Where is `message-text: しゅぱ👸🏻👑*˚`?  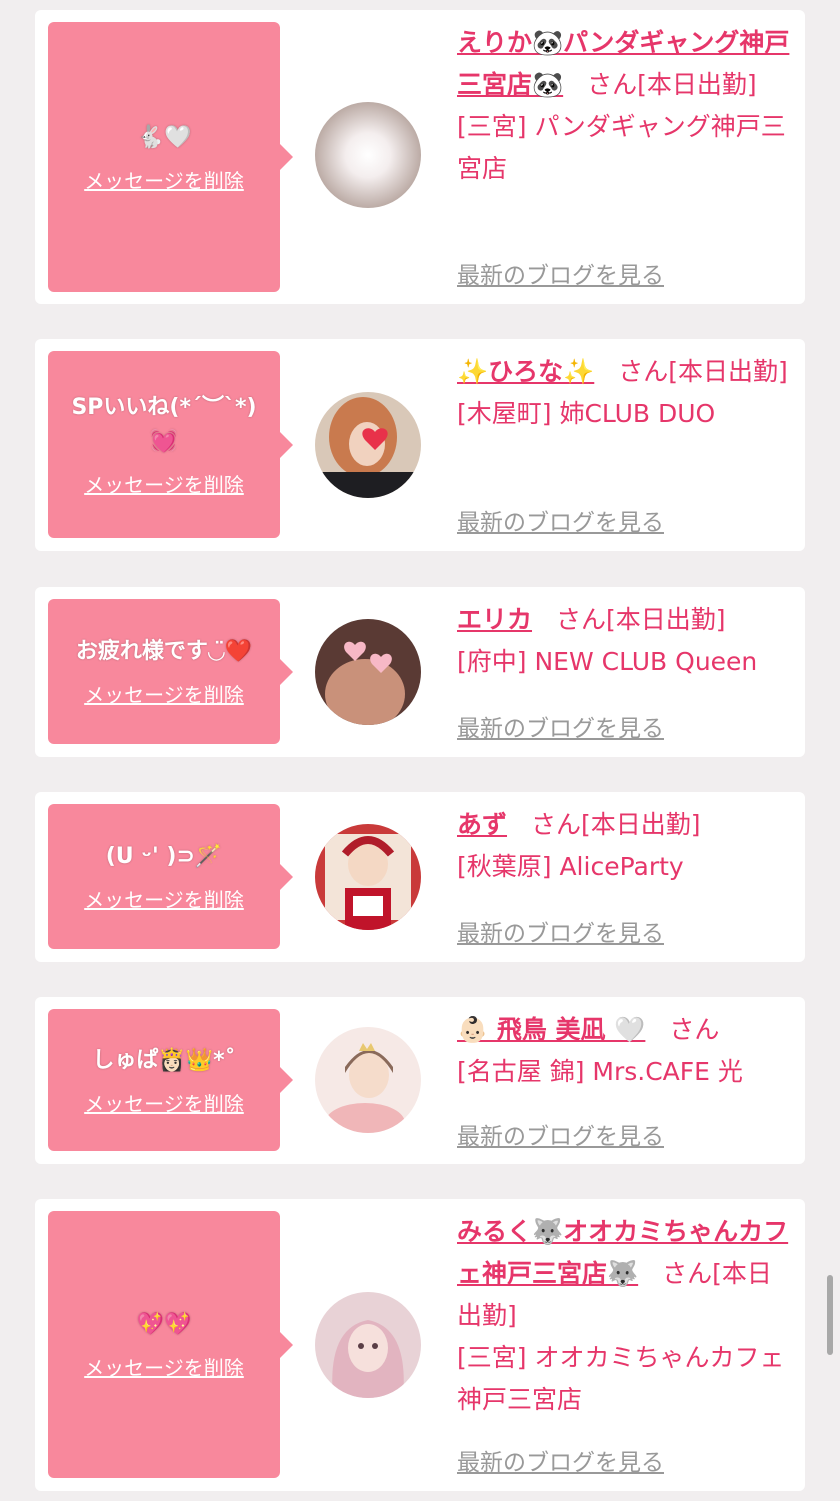
message-text: しゅぱ👸🏻👑*˚ is located at coordinates (164, 1060).